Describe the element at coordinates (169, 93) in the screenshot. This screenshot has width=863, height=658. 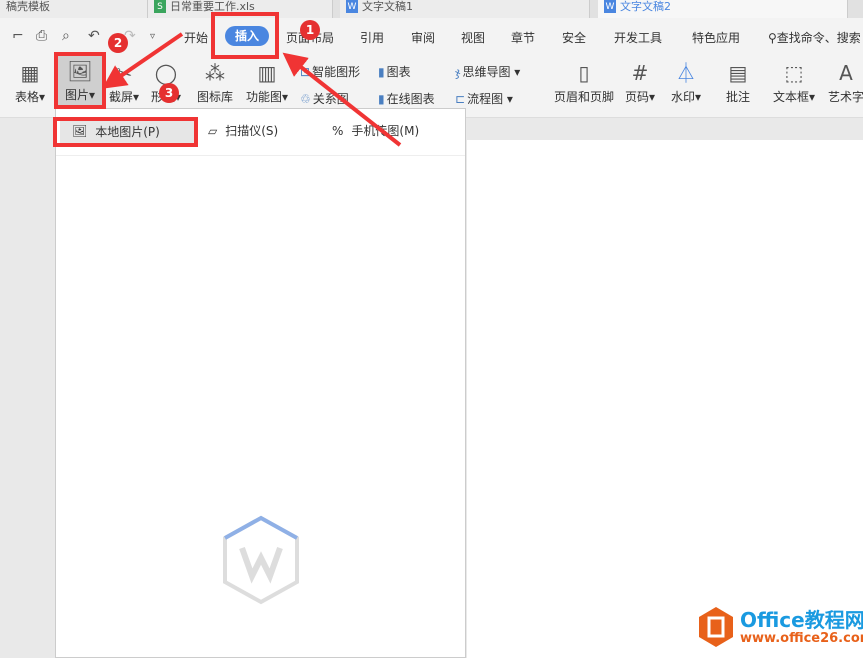
I see `step-badge-3: 3` at that location.